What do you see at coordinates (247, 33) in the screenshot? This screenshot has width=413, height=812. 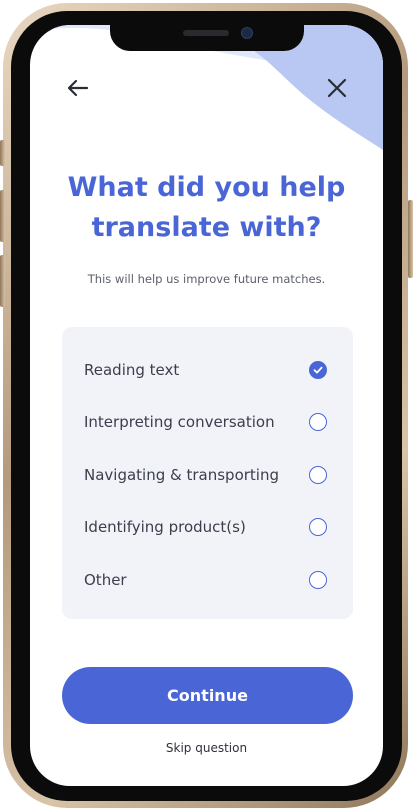 I see `front-camera` at bounding box center [247, 33].